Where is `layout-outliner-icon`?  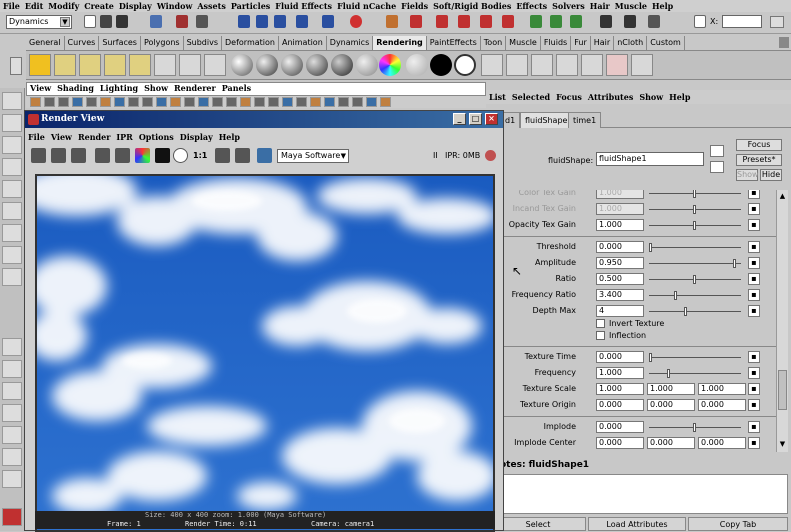 layout-outliner-icon is located at coordinates (12, 413).